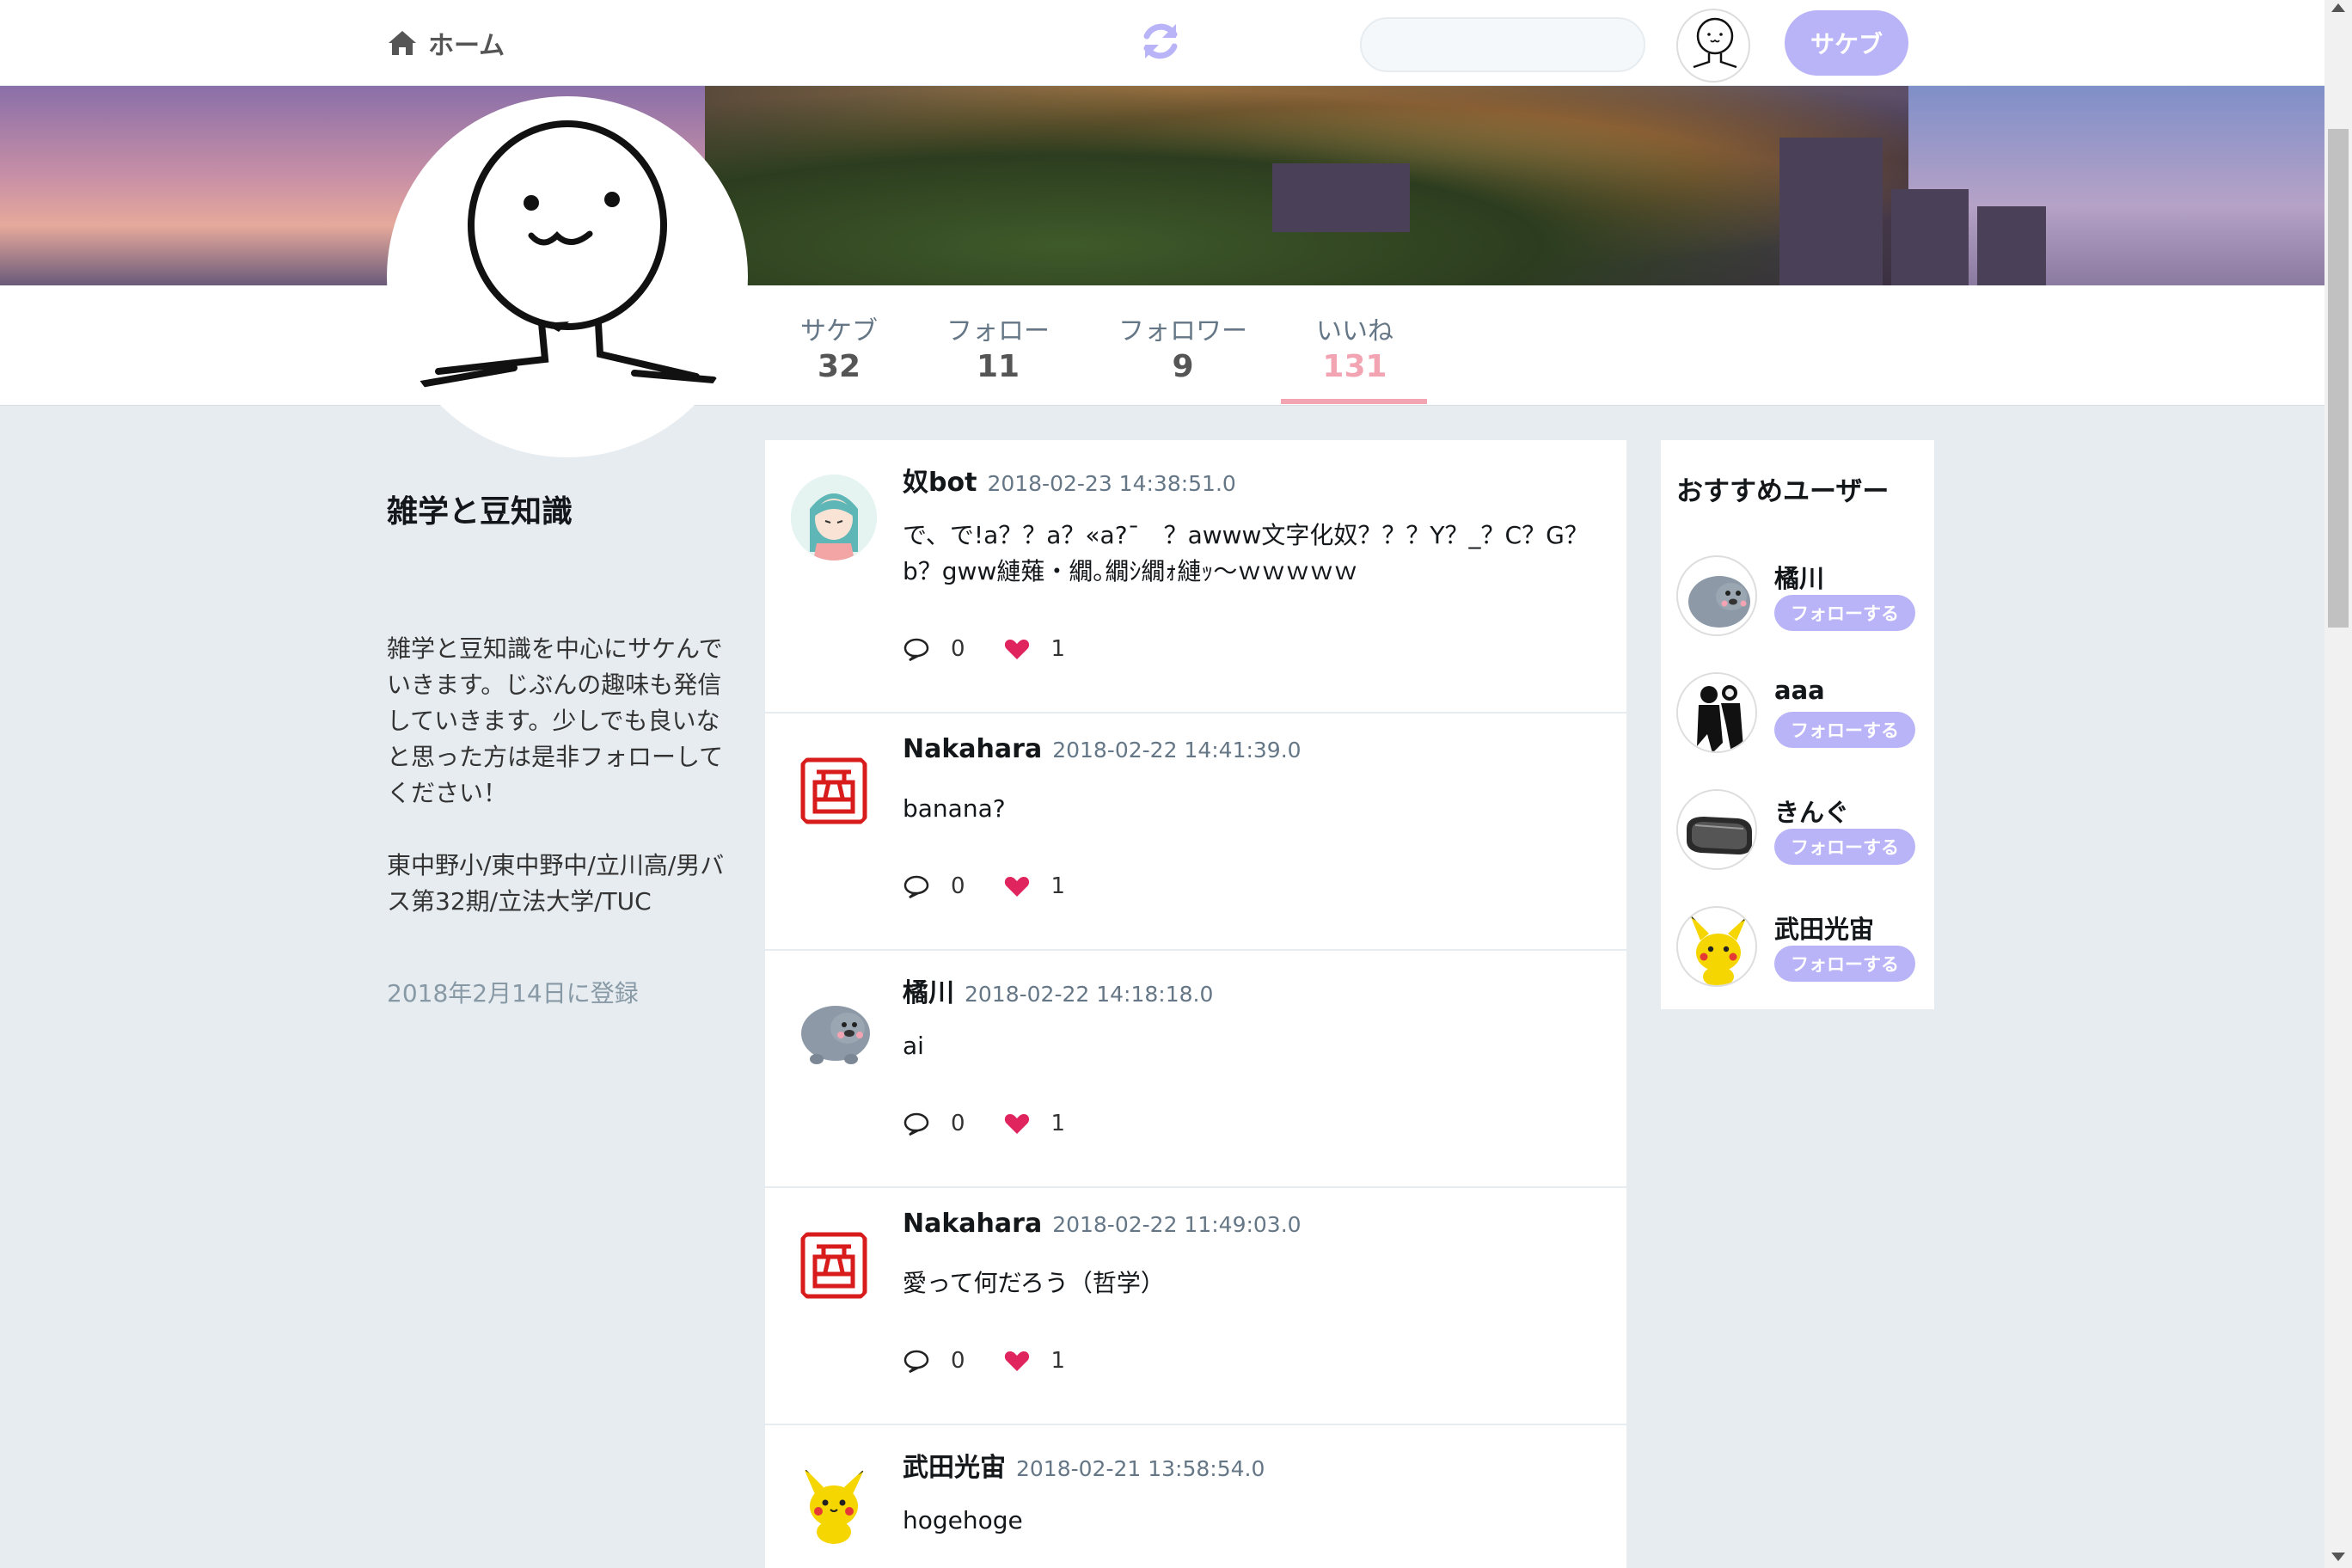 This screenshot has height=1568, width=2352. Describe the element at coordinates (1355, 346) in the screenshot. I see `stat-likes: いいね 131` at that location.